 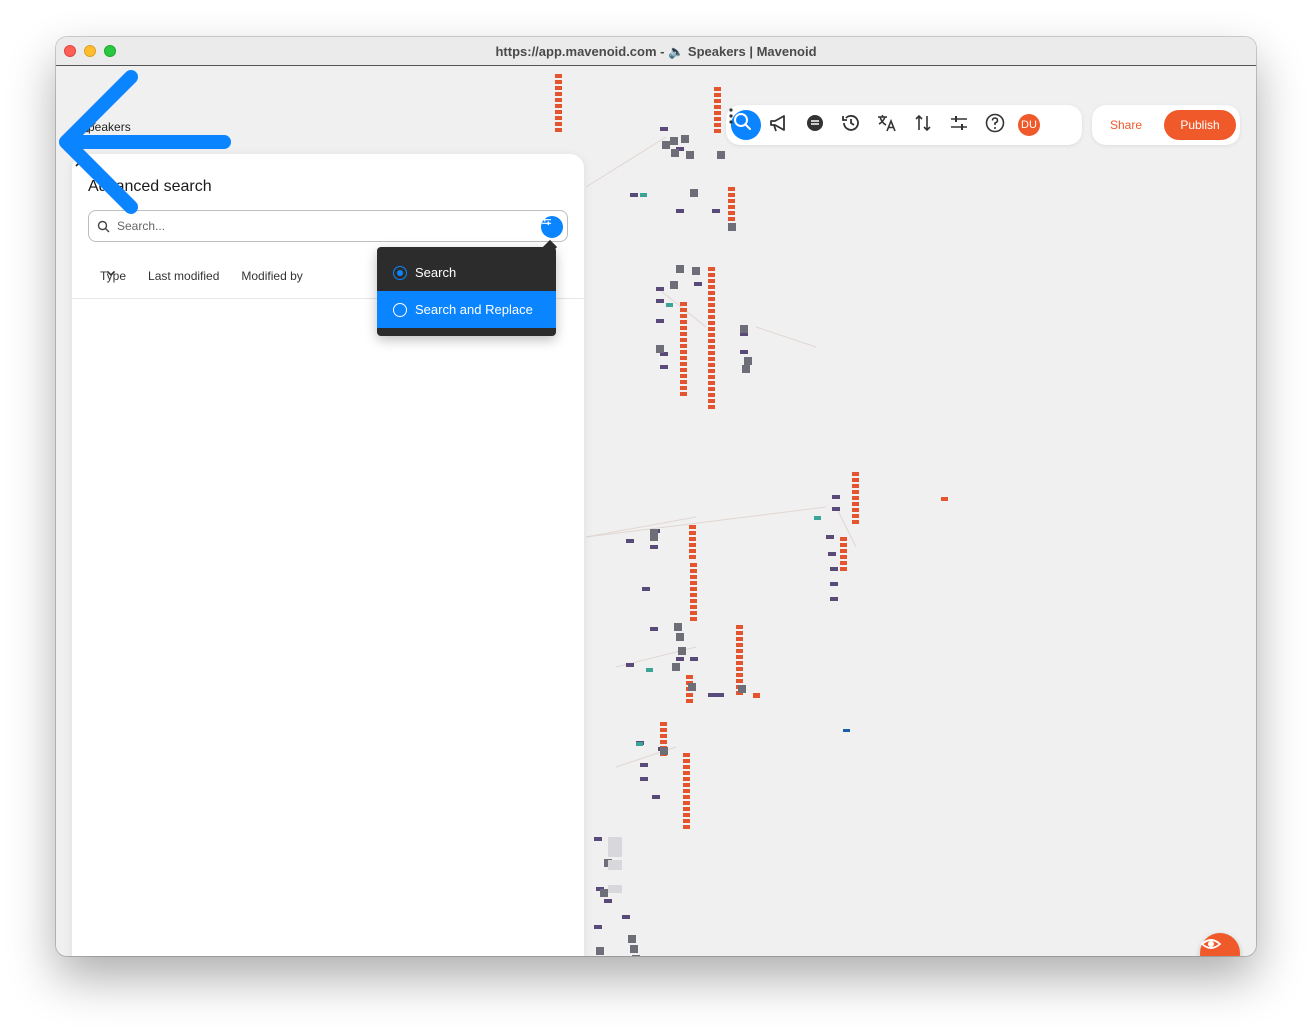 I want to click on help-button, so click(x=997, y=125).